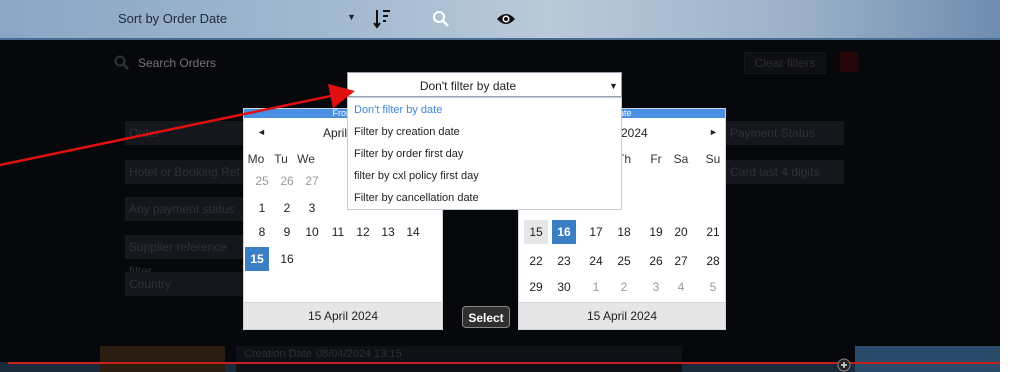 The height and width of the screenshot is (372, 1015). Describe the element at coordinates (713, 287) in the screenshot. I see `calendar-day: 5` at that location.